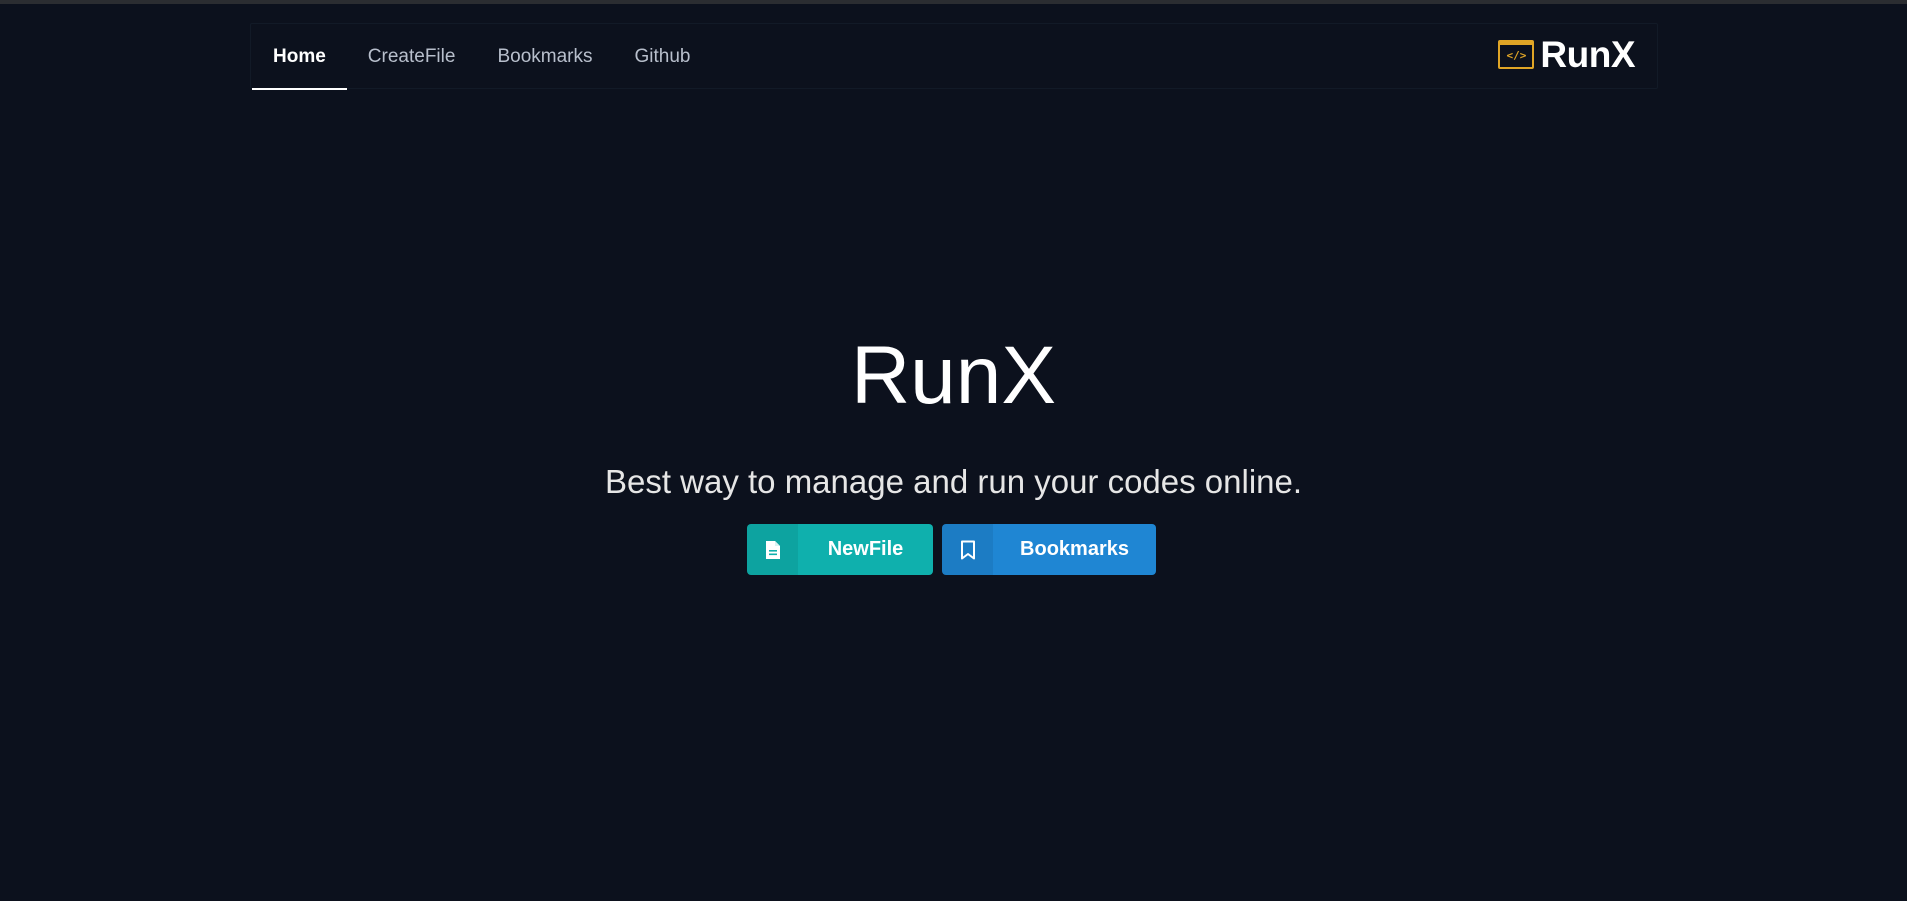 The image size is (1907, 901). I want to click on bookmark-icon, so click(967, 549).